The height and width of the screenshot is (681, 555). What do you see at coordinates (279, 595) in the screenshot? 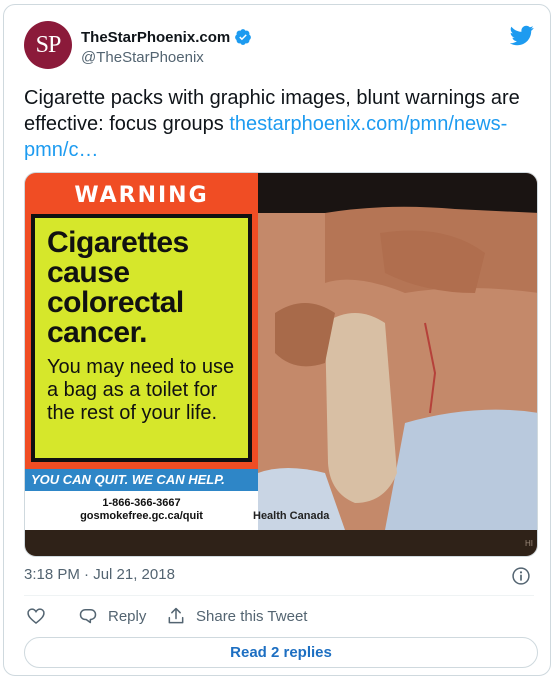
I see `divider` at bounding box center [279, 595].